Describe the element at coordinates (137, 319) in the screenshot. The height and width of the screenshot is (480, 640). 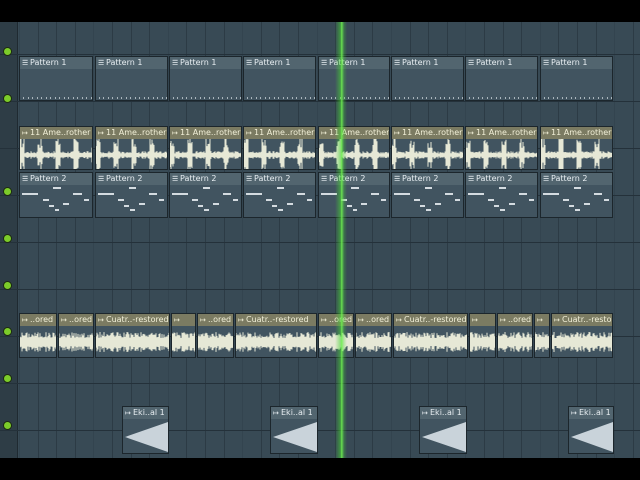
I see `clip-label: Cuatr..-restored` at that location.